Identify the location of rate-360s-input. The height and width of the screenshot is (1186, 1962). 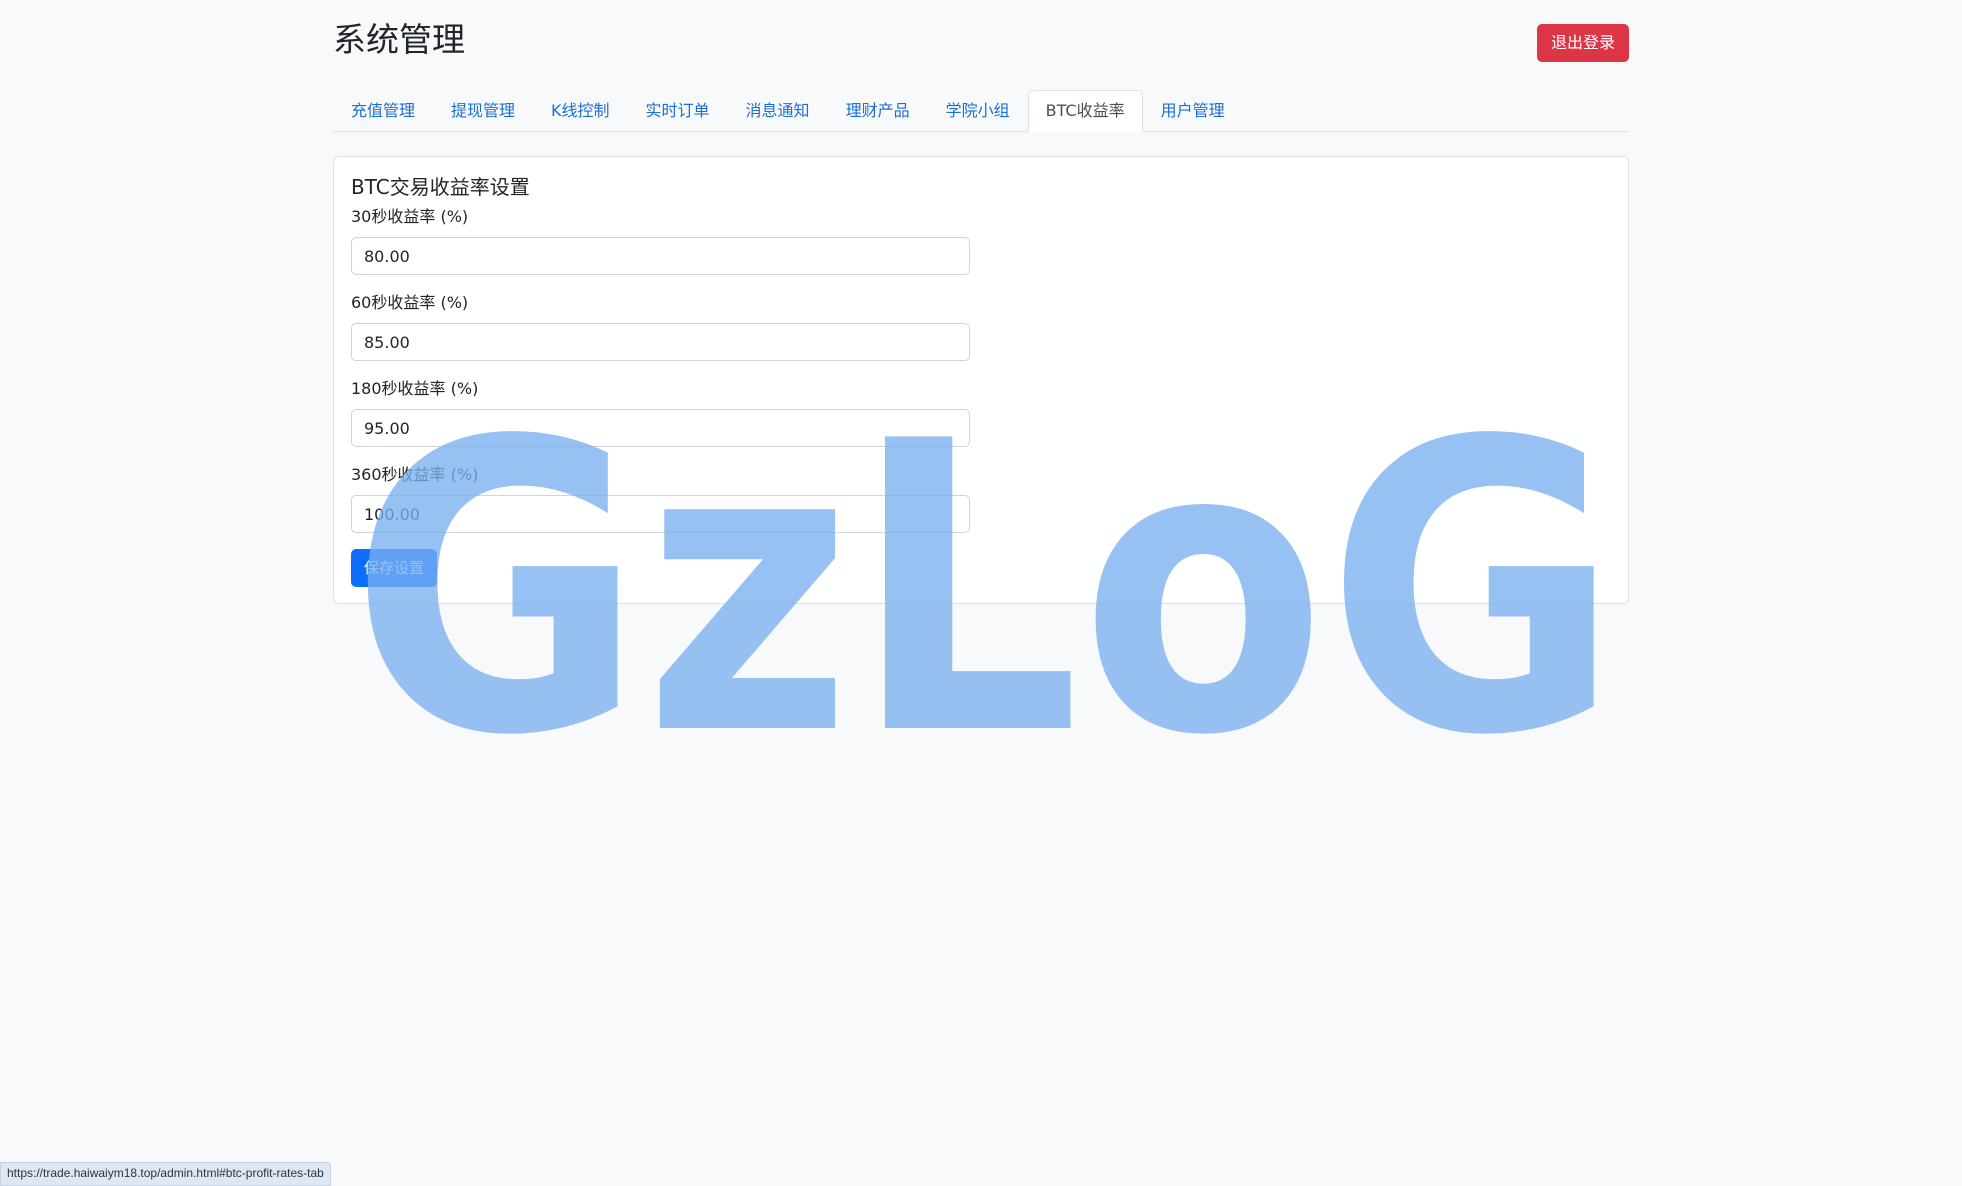
(660, 514).